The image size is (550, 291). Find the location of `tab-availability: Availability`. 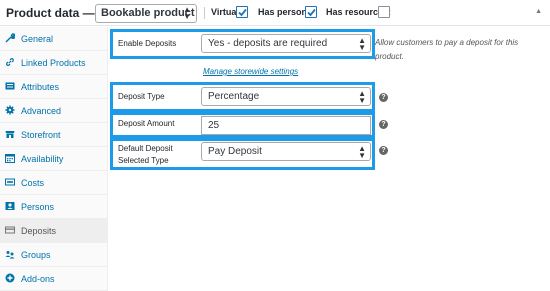

tab-availability: Availability is located at coordinates (54, 159).